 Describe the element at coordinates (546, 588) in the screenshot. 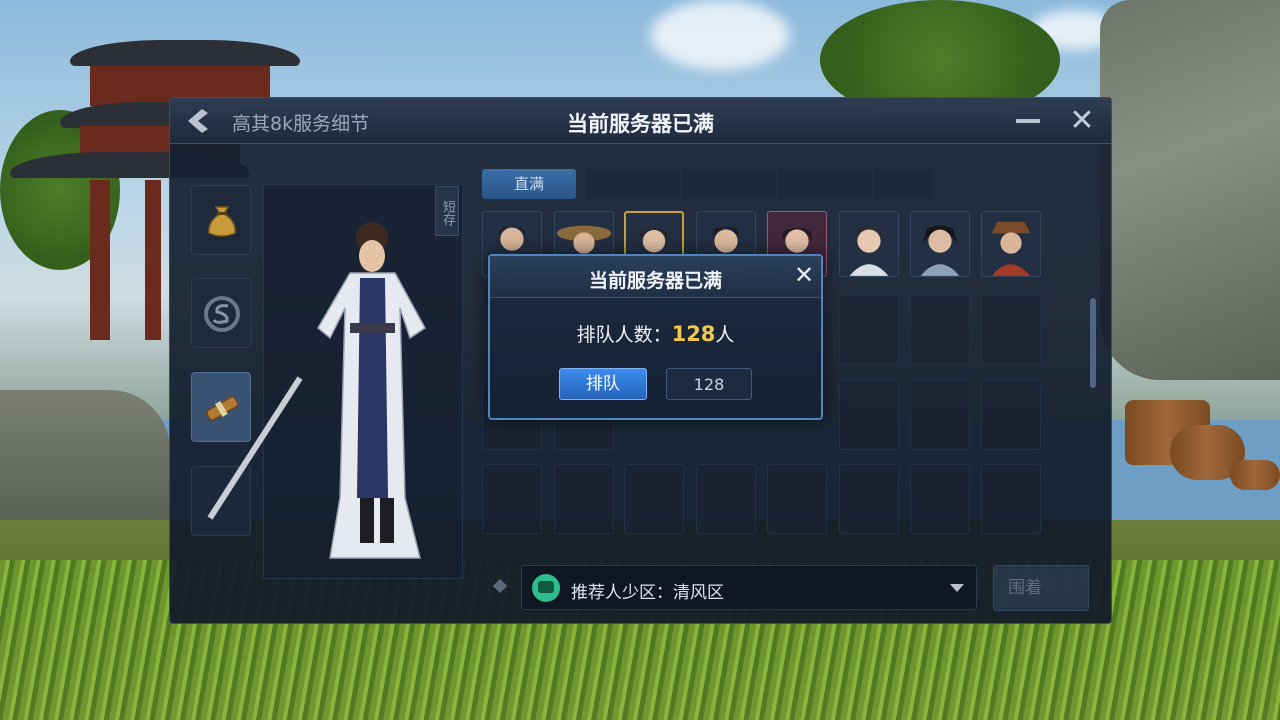

I see `chat-bubble-icon` at that location.